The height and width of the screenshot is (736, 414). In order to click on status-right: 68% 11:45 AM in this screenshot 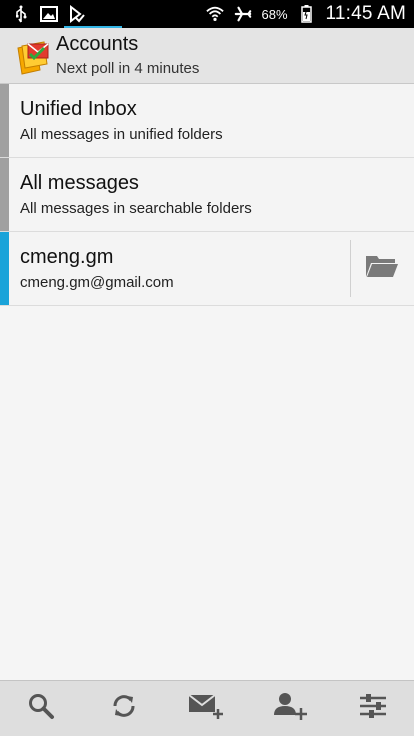, I will do `click(306, 14)`.